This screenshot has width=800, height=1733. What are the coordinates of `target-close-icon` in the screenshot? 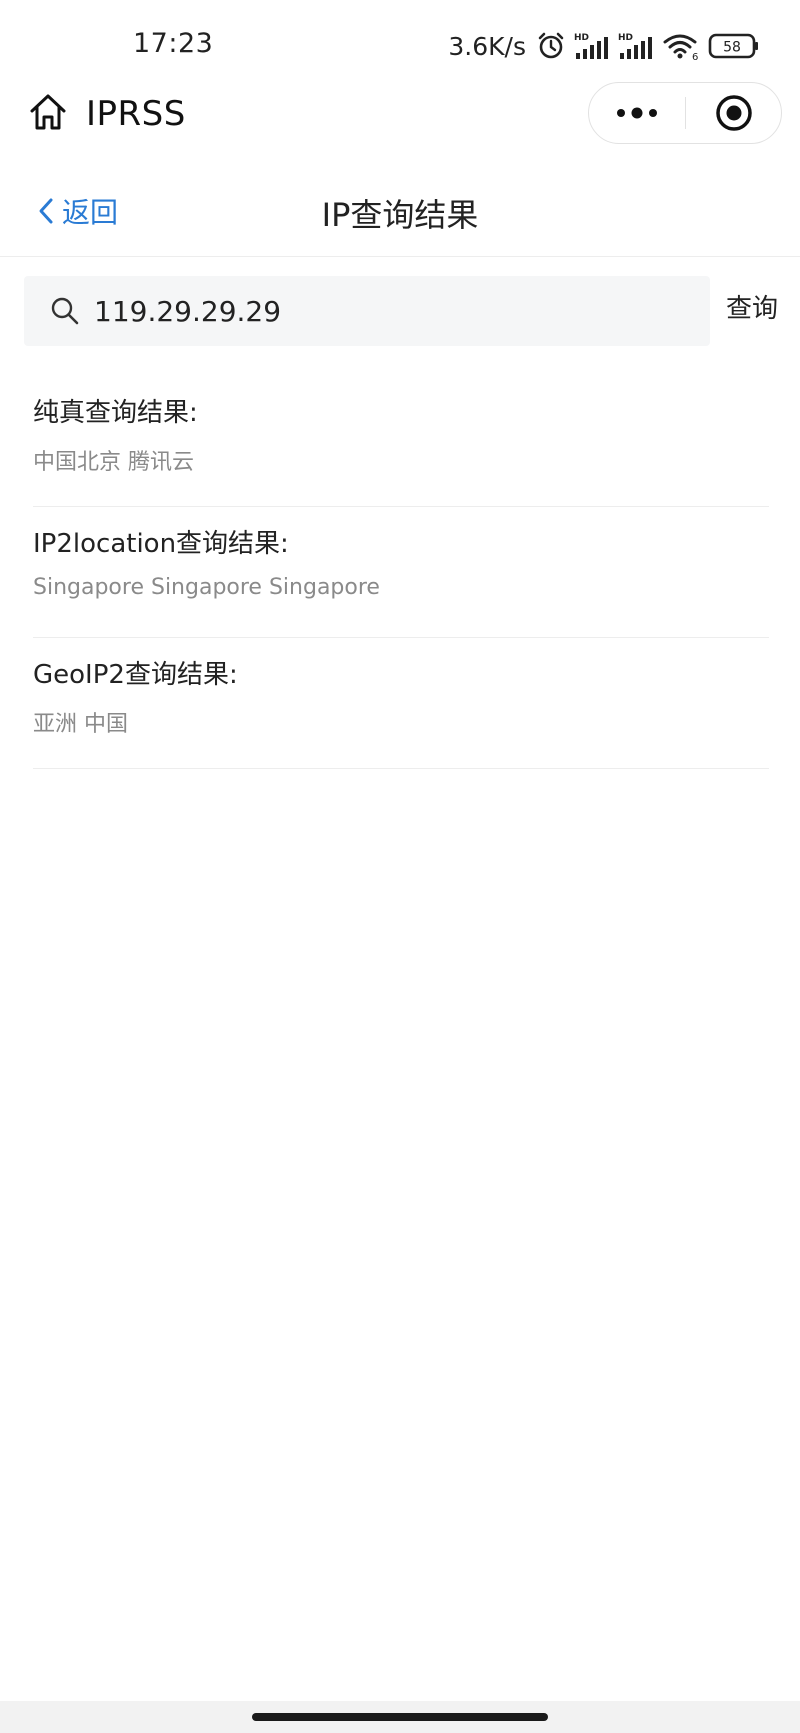 It's located at (734, 113).